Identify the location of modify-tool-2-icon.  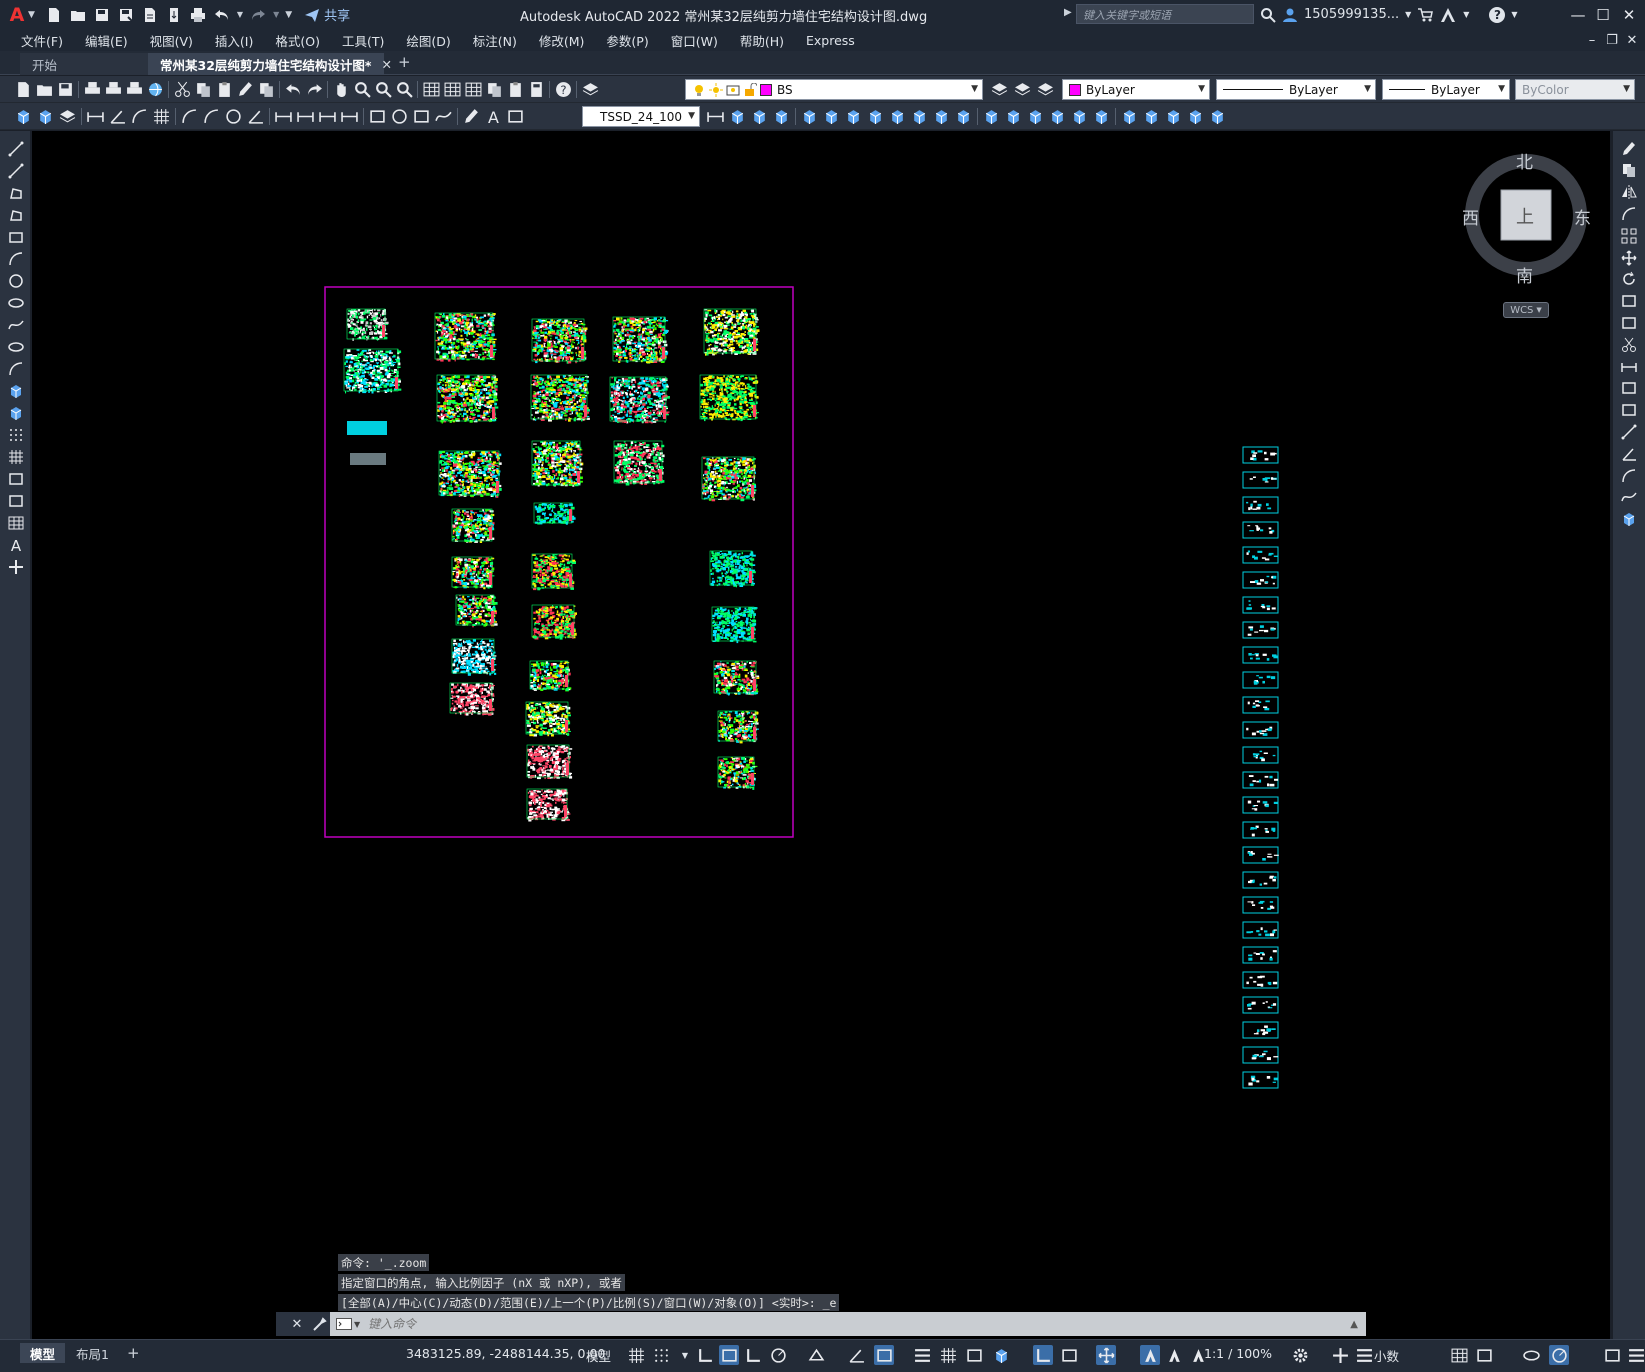
(759, 116).